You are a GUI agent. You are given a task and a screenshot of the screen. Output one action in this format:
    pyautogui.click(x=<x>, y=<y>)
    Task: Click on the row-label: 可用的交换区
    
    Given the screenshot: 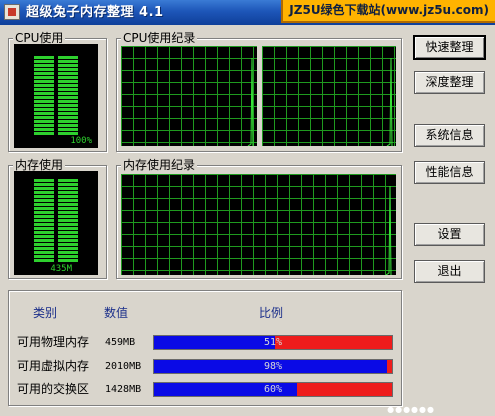 What is the action you would take?
    pyautogui.click(x=53, y=389)
    